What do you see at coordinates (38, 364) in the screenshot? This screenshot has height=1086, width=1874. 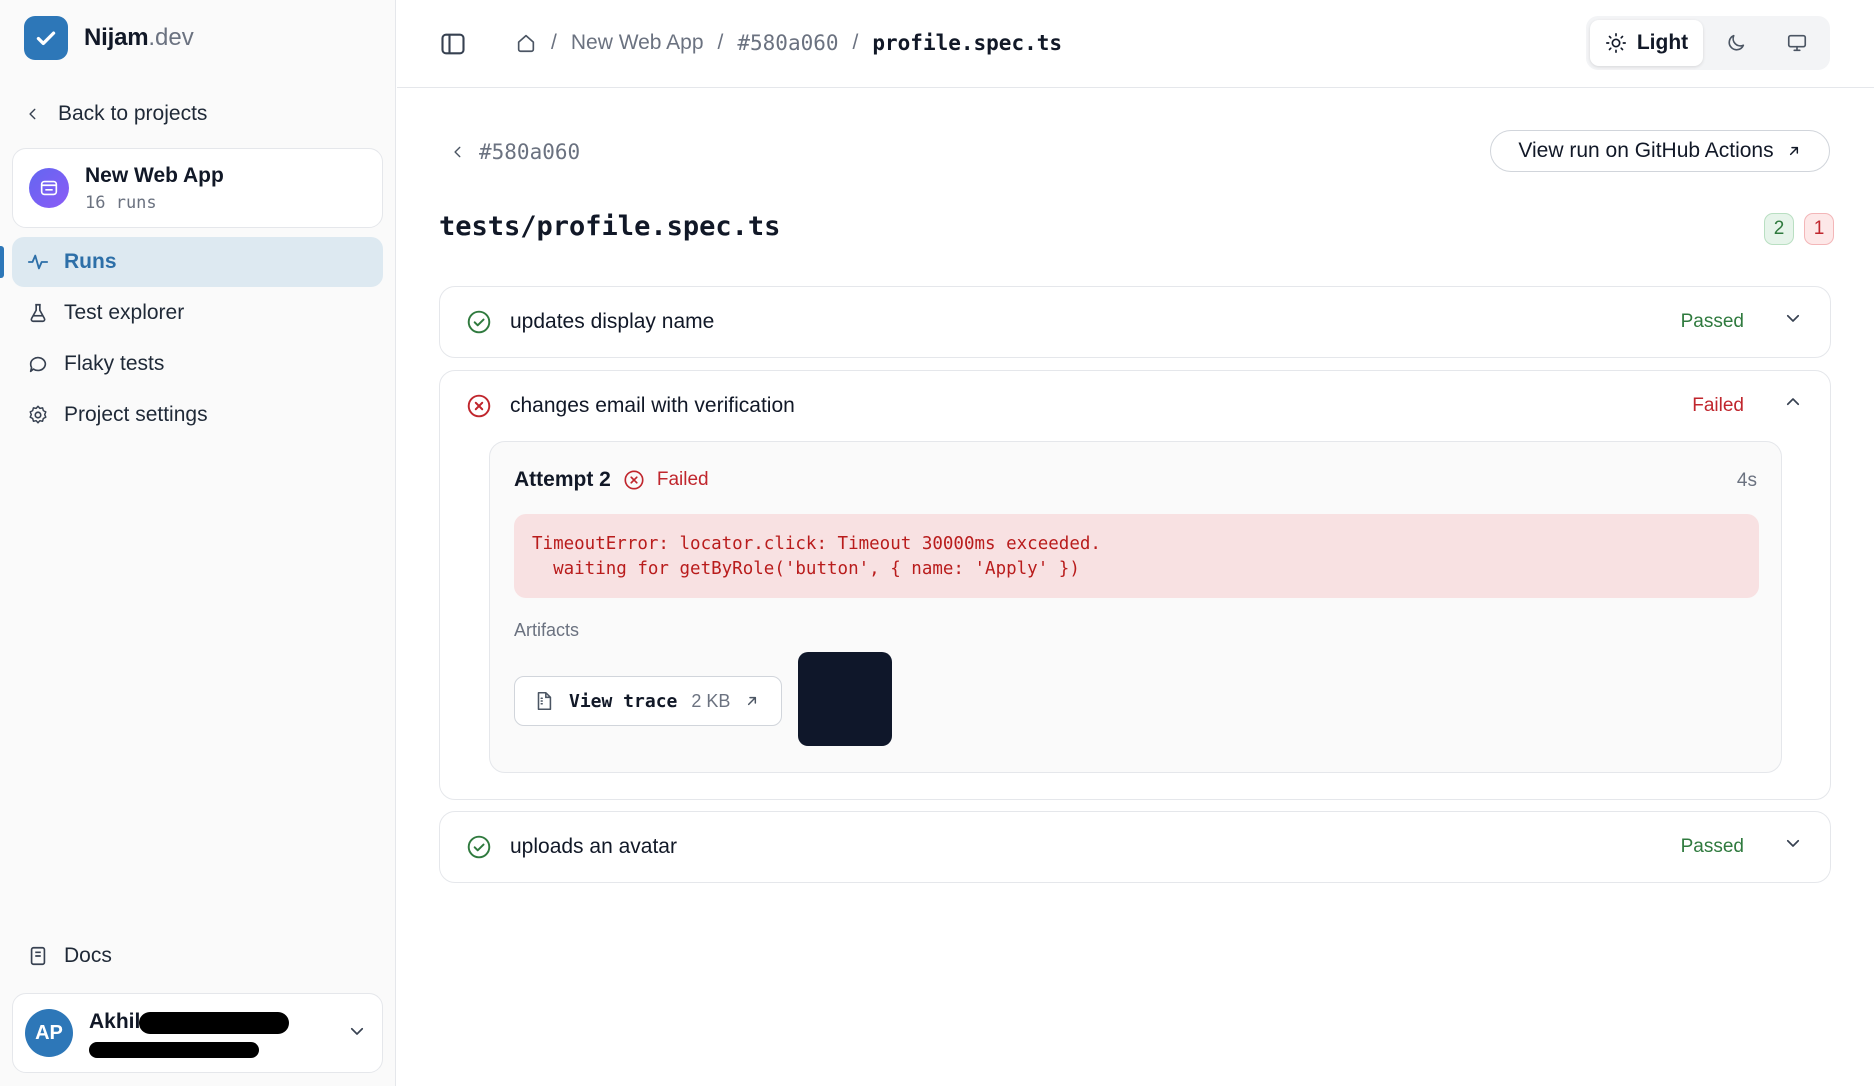 I see `chat-bubble-icon` at bounding box center [38, 364].